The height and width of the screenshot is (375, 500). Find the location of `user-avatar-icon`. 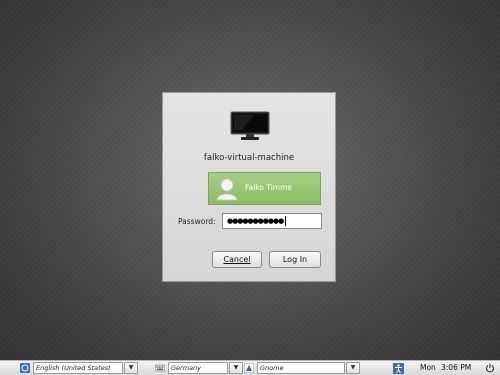

user-avatar-icon is located at coordinates (227, 189).